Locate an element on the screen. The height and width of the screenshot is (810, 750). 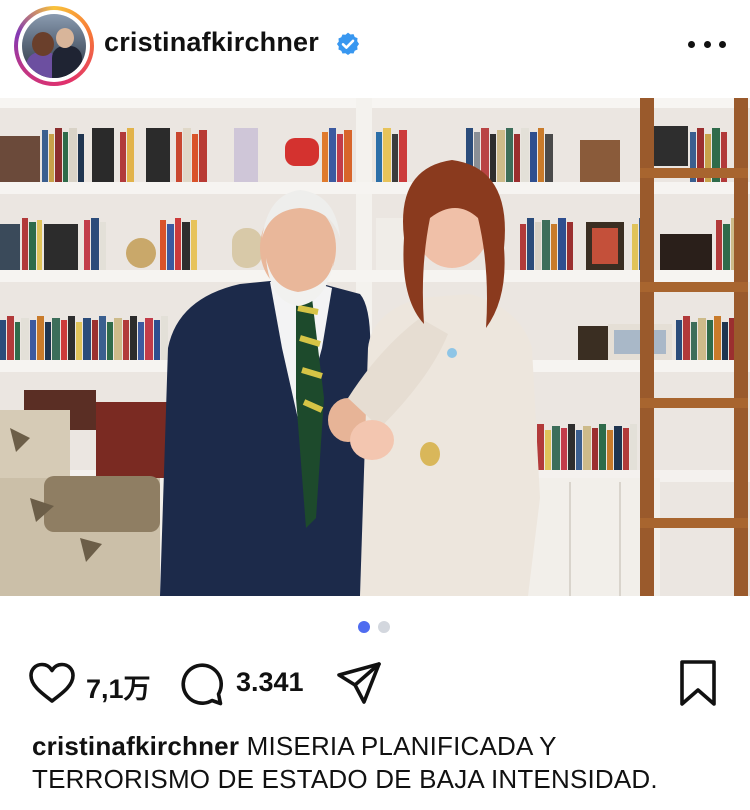
paper-plane-icon is located at coordinates (359, 683).